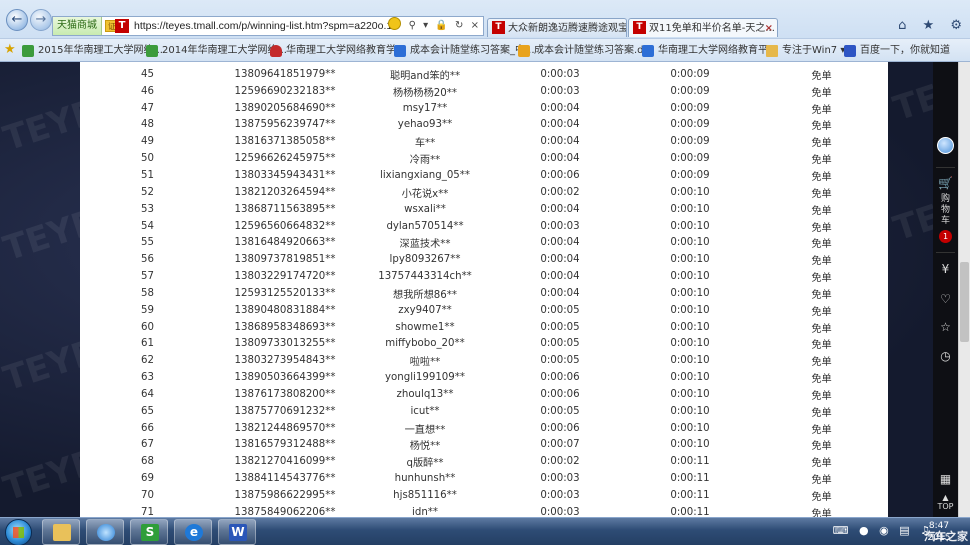 This screenshot has height=545, width=970. Describe the element at coordinates (285, 192) in the screenshot. I see `phone-cell: 13821203264594**` at that location.